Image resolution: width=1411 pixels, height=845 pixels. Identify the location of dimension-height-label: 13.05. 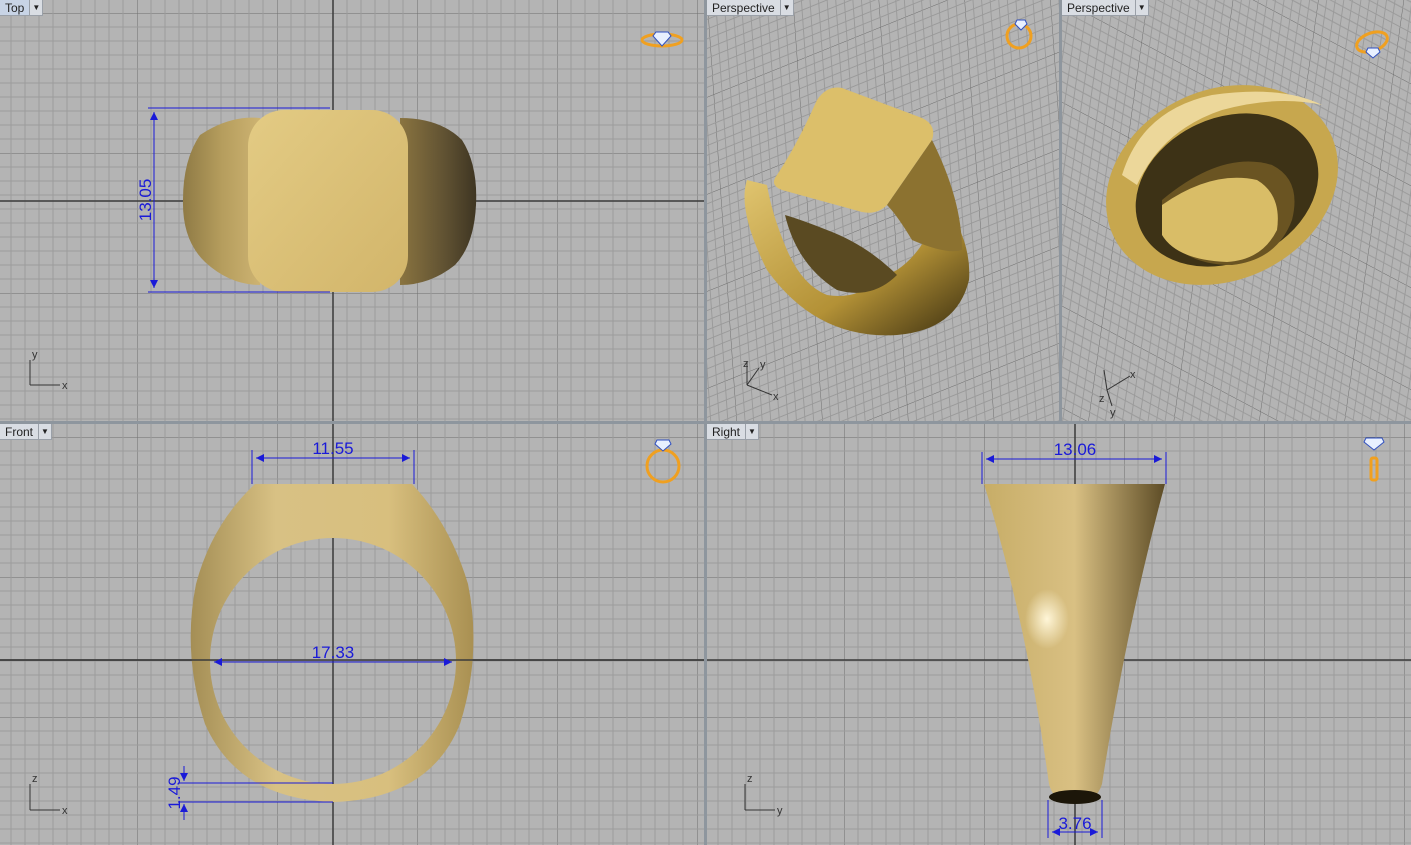
(145, 200).